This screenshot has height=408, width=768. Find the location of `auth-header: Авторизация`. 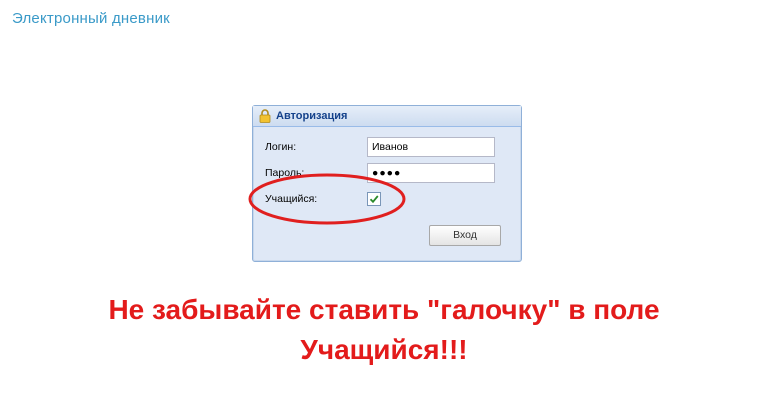

auth-header: Авторизация is located at coordinates (387, 116).